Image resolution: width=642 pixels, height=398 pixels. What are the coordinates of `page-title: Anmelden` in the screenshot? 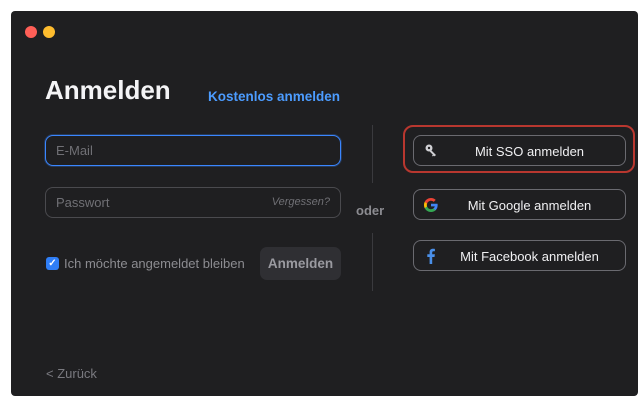 It's located at (108, 90).